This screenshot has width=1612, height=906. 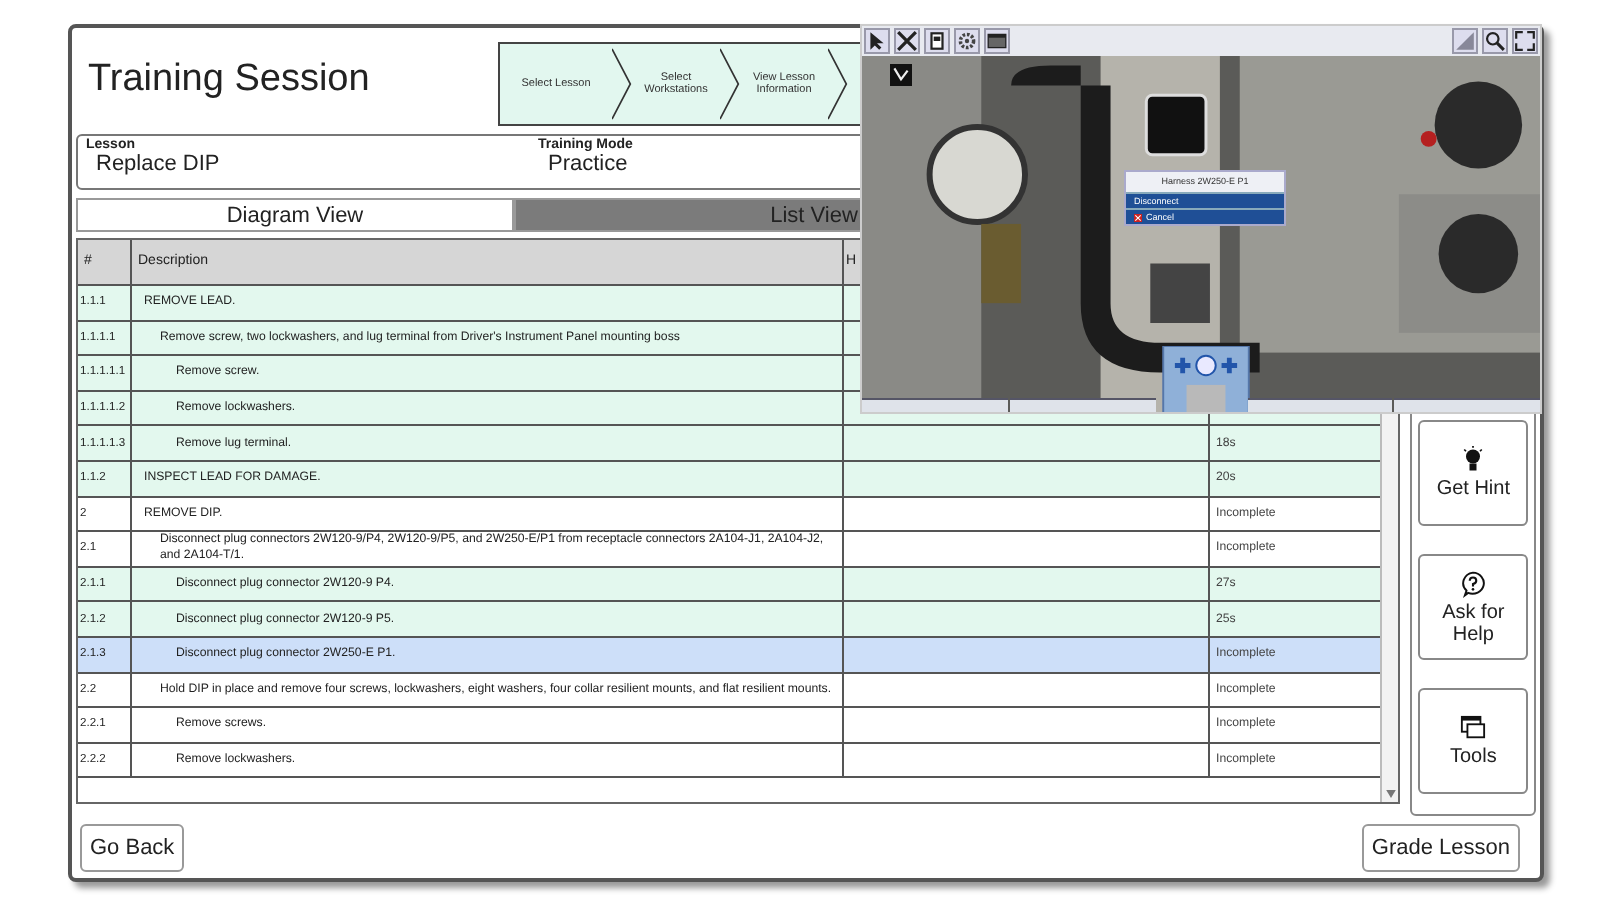 What do you see at coordinates (1390, 794) in the screenshot?
I see `scroll-down-icon` at bounding box center [1390, 794].